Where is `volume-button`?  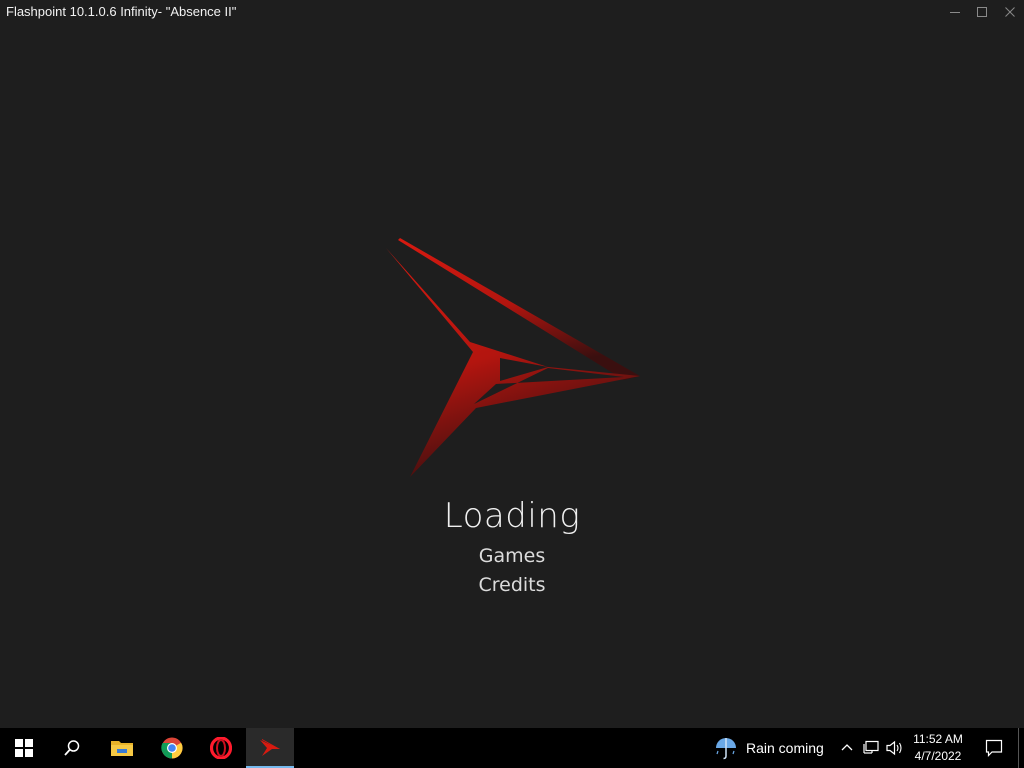 volume-button is located at coordinates (895, 748).